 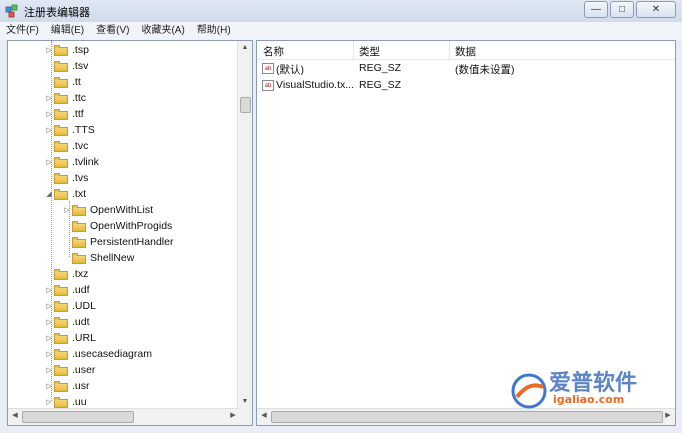 What do you see at coordinates (80, 66) in the screenshot?
I see `tree-item-label: .tsv` at bounding box center [80, 66].